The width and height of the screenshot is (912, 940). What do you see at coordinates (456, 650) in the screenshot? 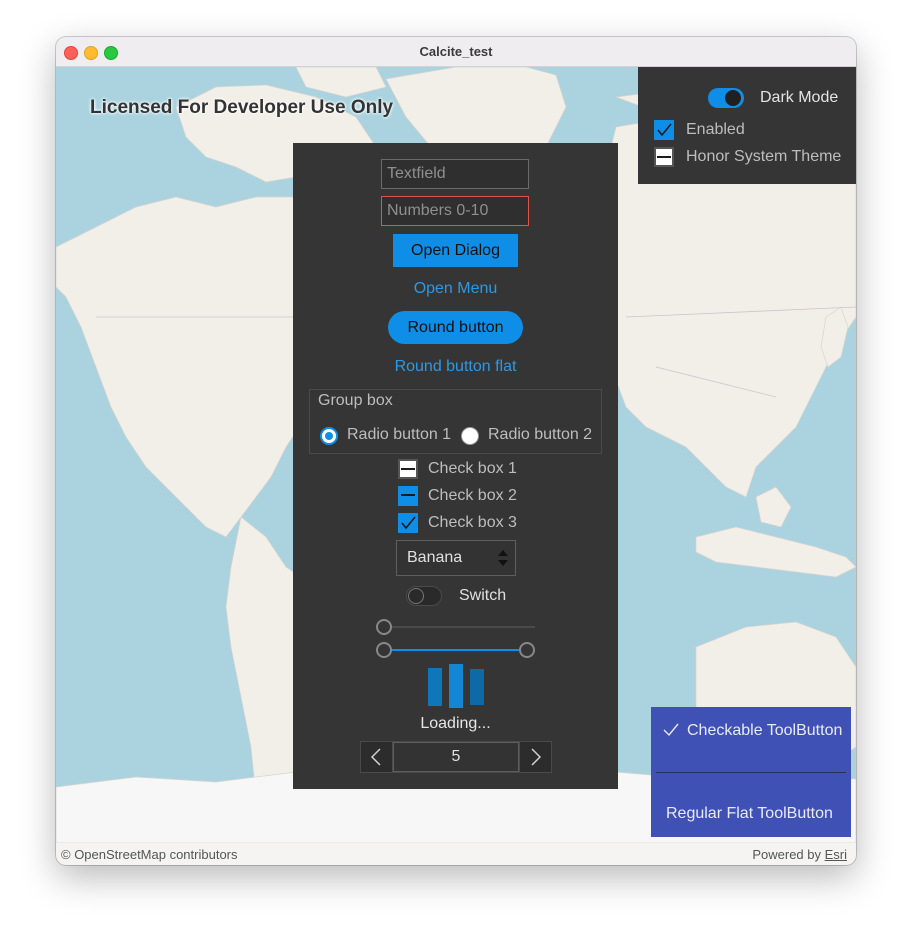
I see `range-slider-track` at bounding box center [456, 650].